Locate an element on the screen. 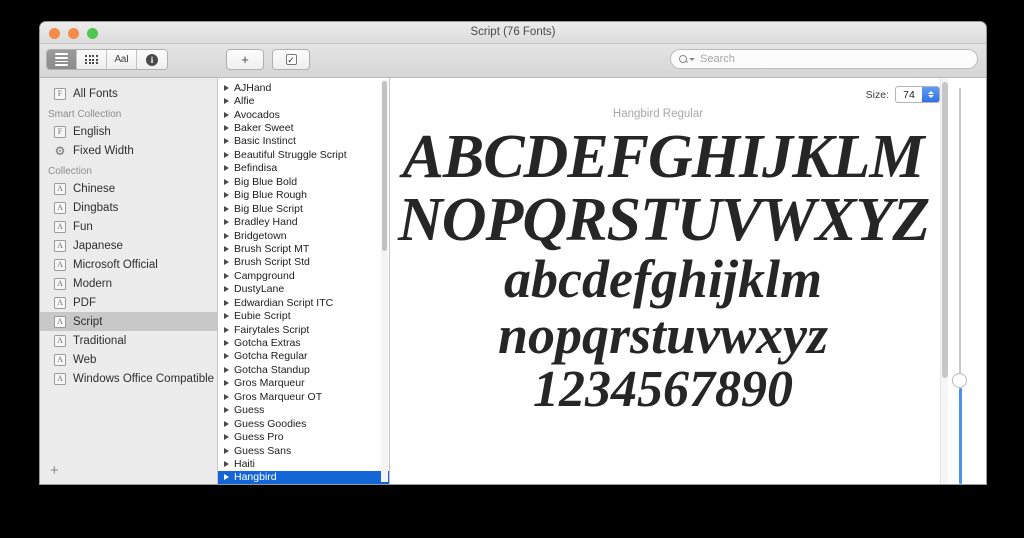  font-list-item: Brush Script Std is located at coordinates (303, 262).